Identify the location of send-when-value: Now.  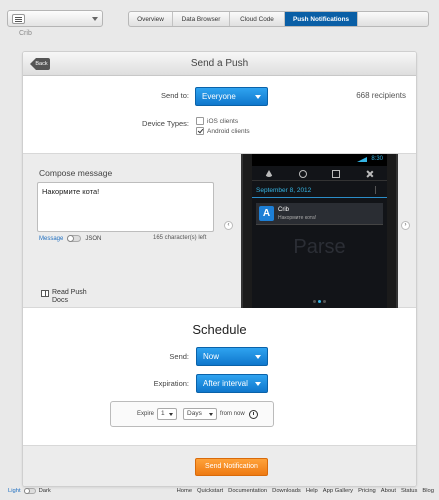
(211, 356).